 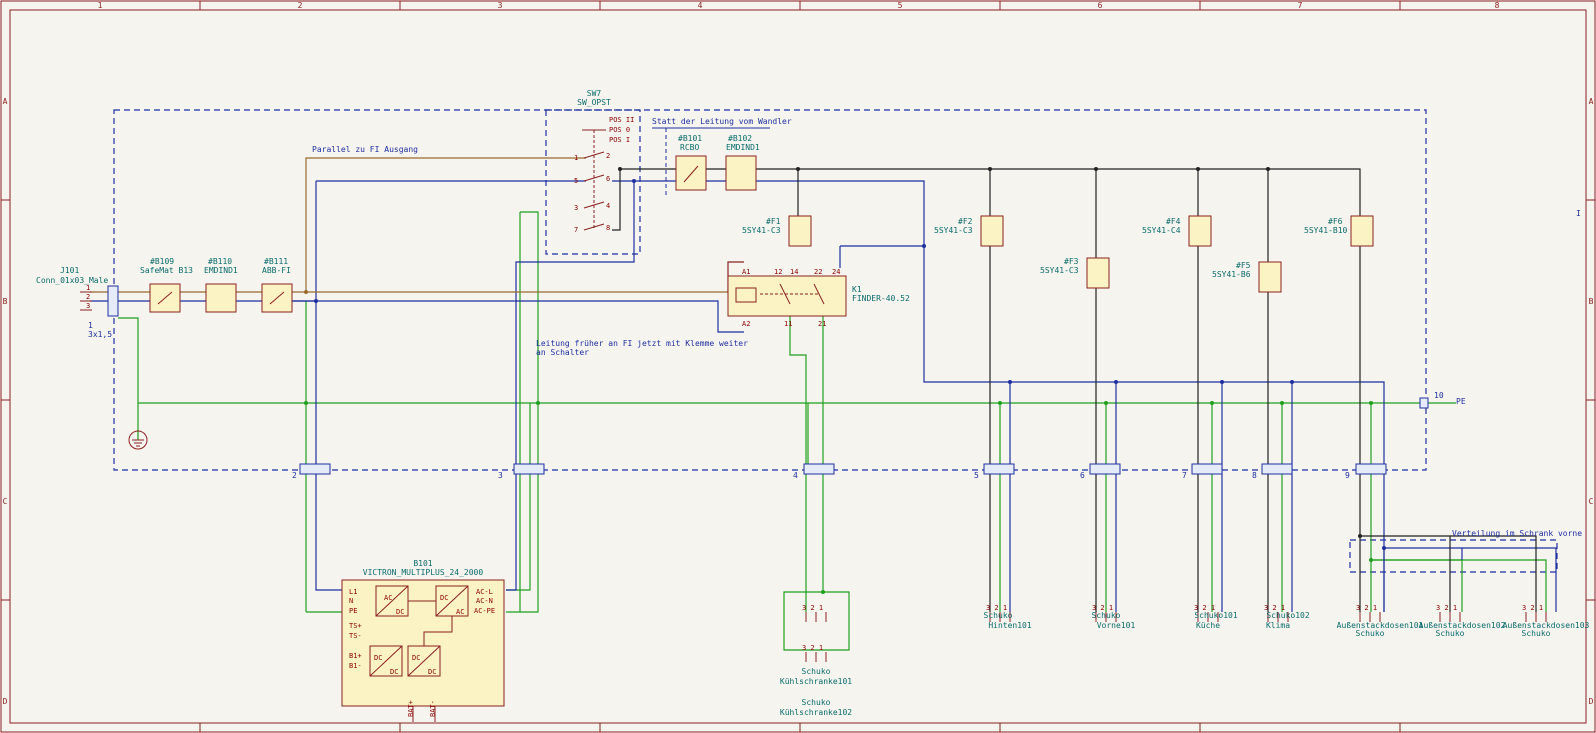 I want to click on vorne-name: Vorne101, so click(x=1116, y=625).